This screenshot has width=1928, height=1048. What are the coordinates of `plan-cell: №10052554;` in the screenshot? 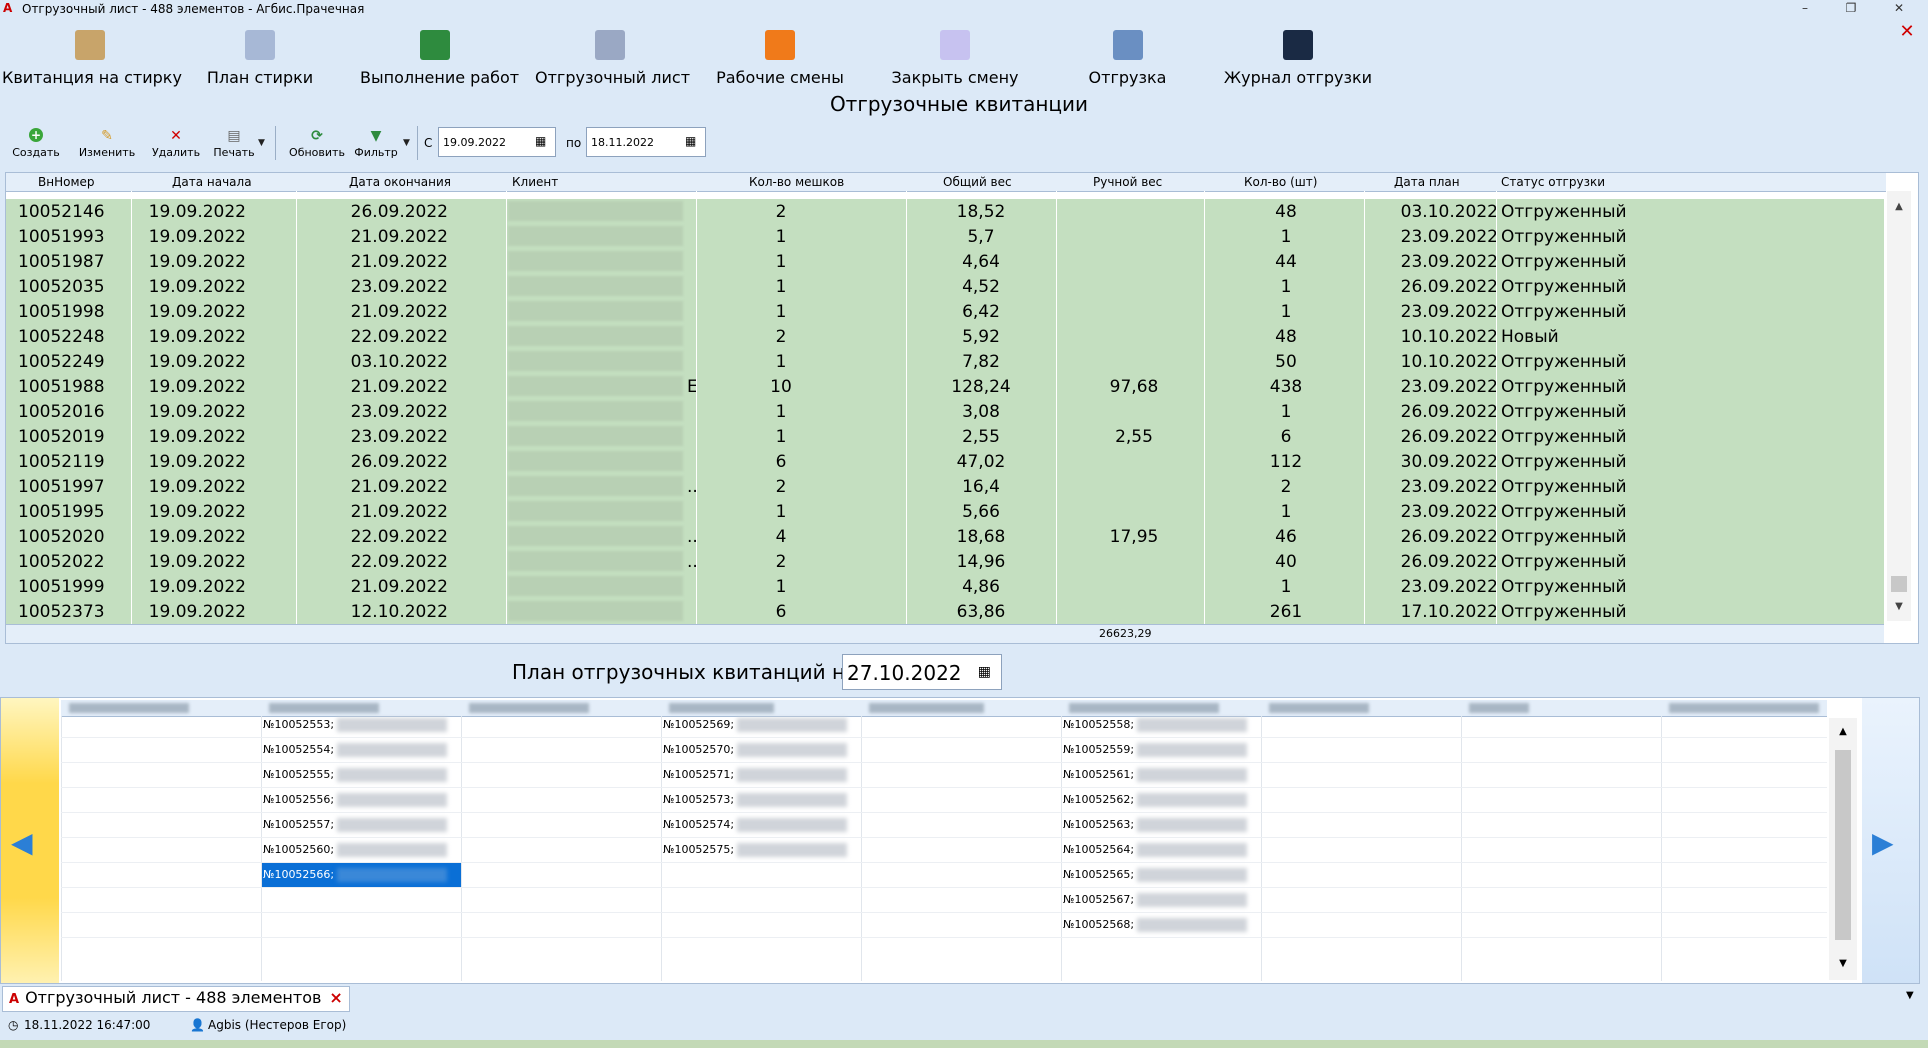 It's located at (361, 749).